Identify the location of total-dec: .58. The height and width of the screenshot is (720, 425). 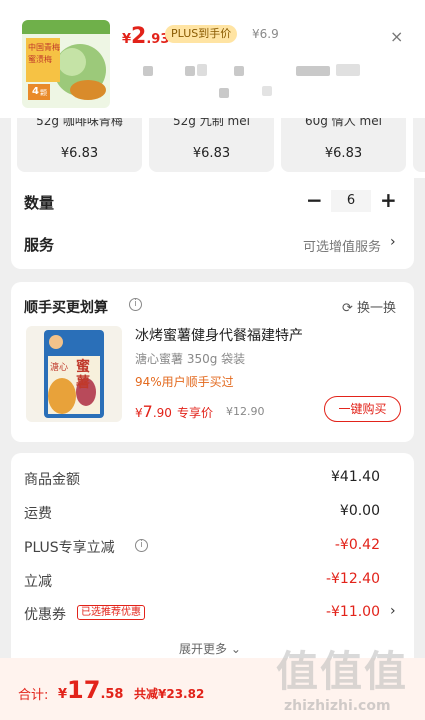
(112, 694).